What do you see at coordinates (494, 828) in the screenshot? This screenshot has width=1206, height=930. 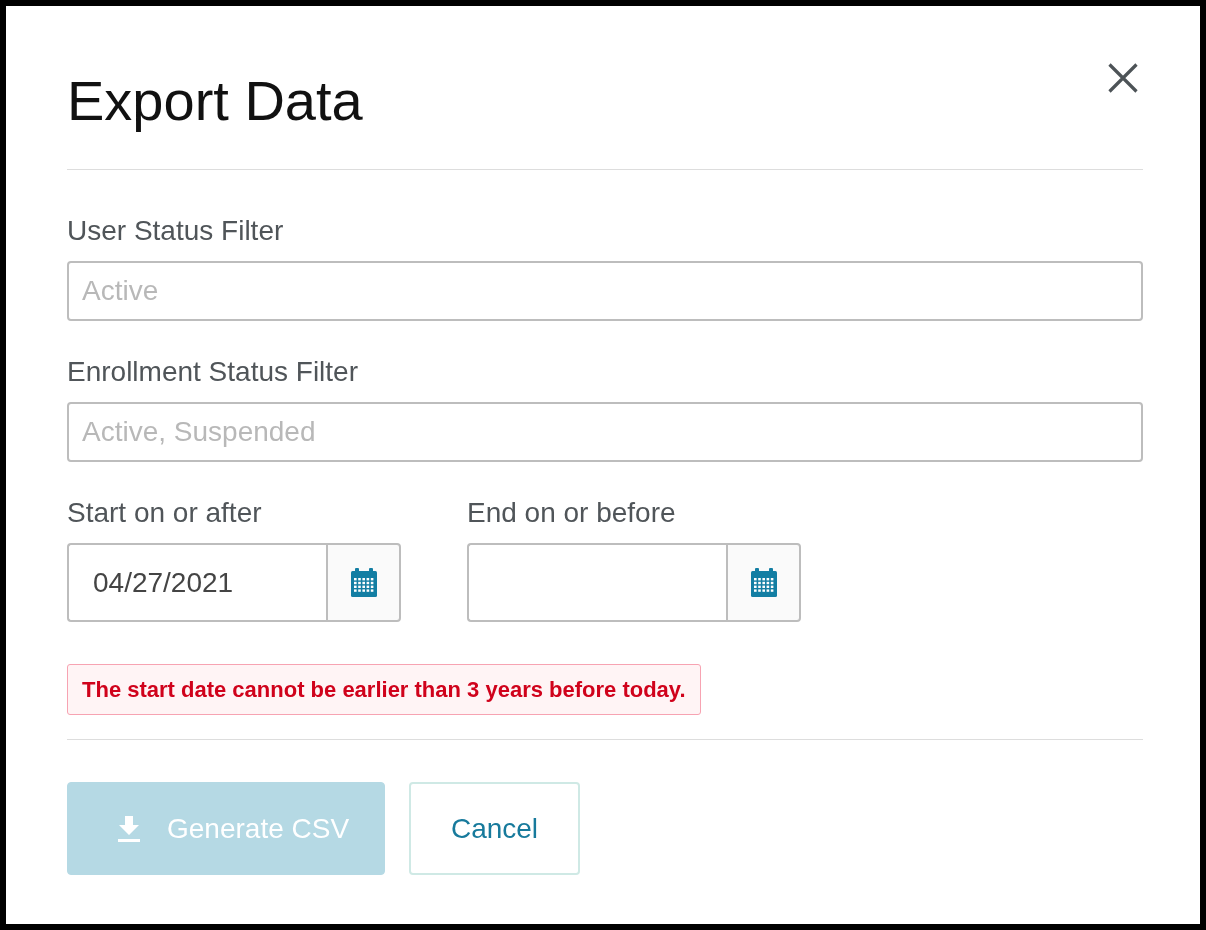 I see `cancel-button: Cancel` at bounding box center [494, 828].